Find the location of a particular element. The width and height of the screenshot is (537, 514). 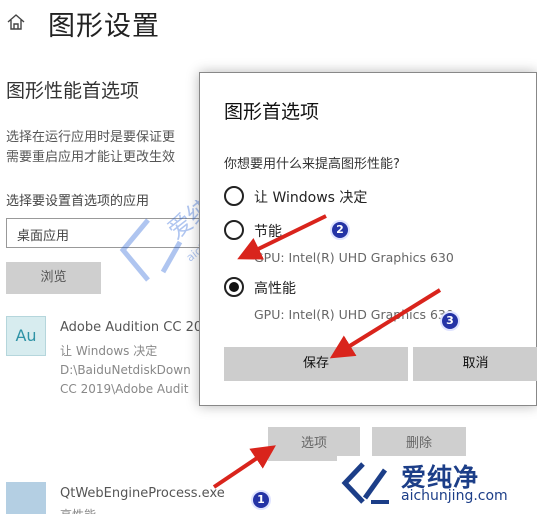

app-name: Adobe Audition CC 20 is located at coordinates (131, 327).